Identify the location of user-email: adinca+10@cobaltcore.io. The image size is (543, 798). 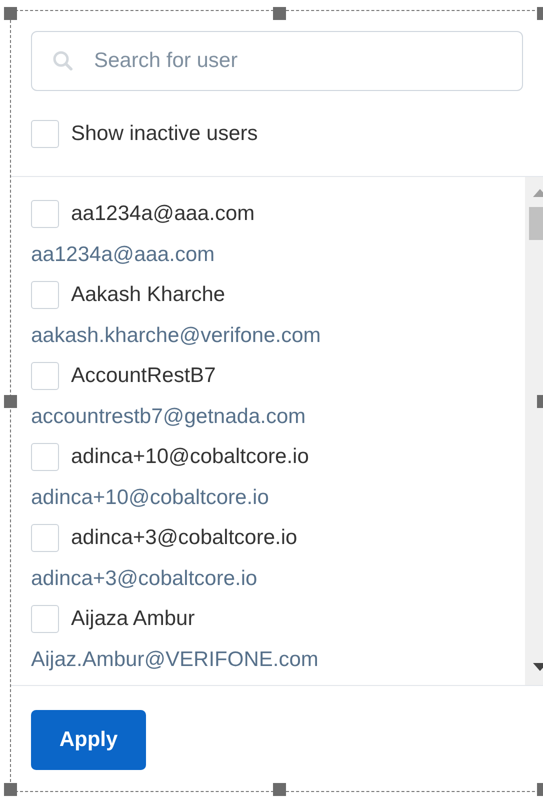
(150, 498).